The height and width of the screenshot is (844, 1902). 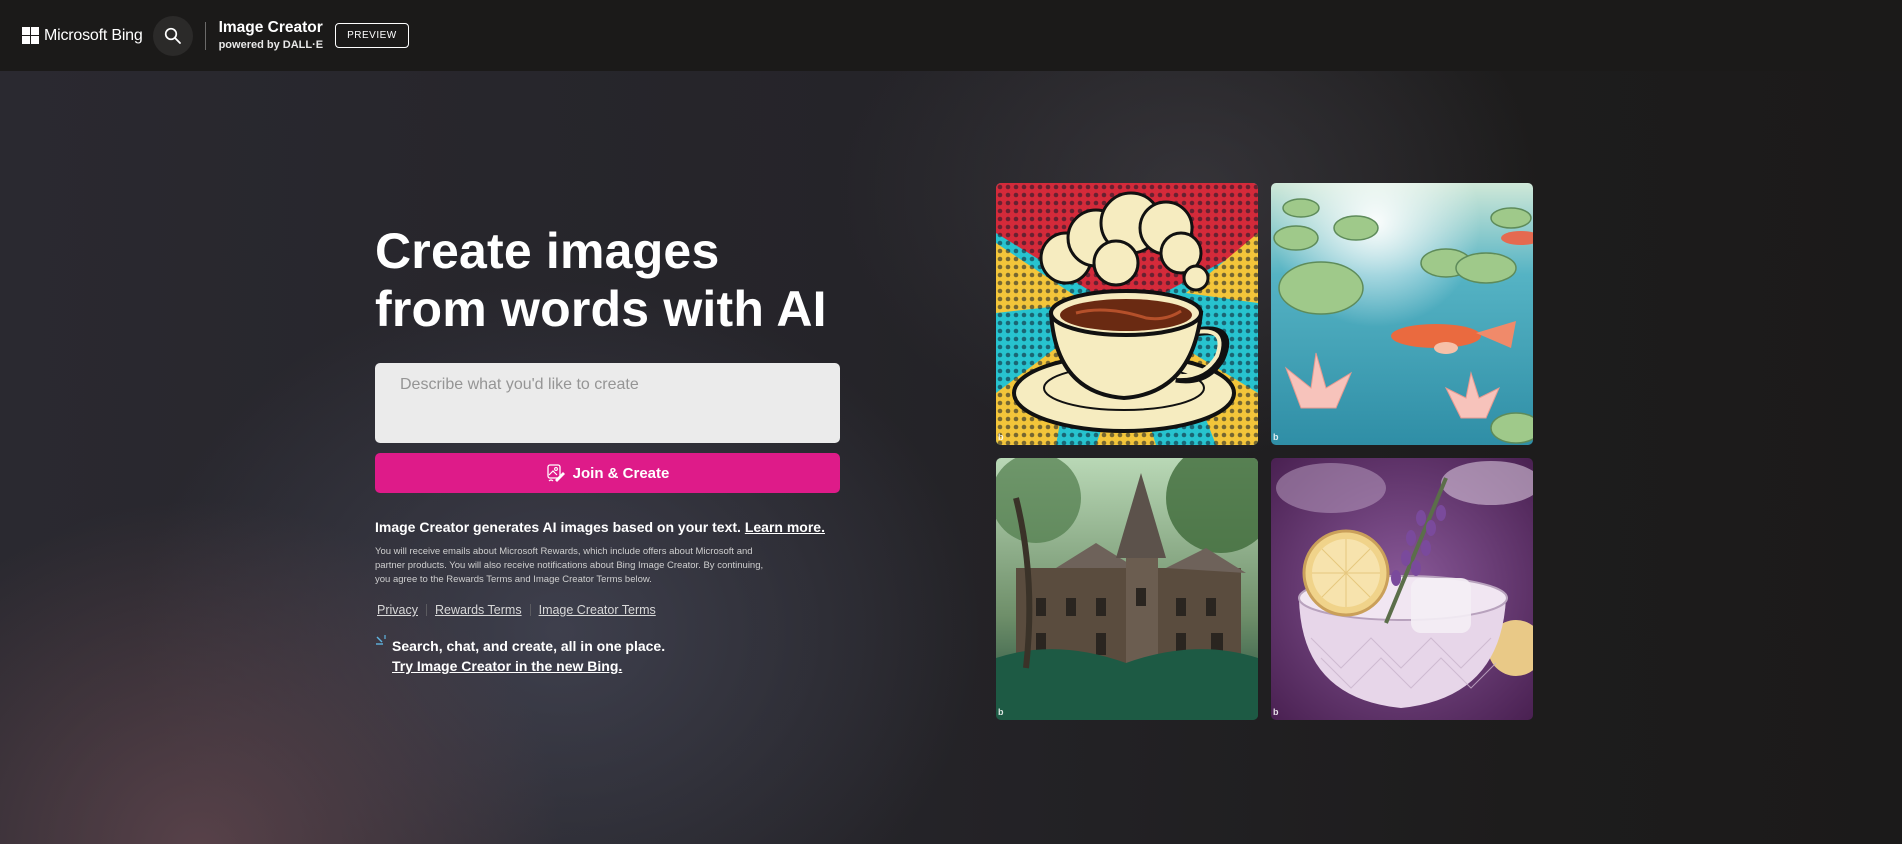 I want to click on image-edit-icon, so click(x=555, y=473).